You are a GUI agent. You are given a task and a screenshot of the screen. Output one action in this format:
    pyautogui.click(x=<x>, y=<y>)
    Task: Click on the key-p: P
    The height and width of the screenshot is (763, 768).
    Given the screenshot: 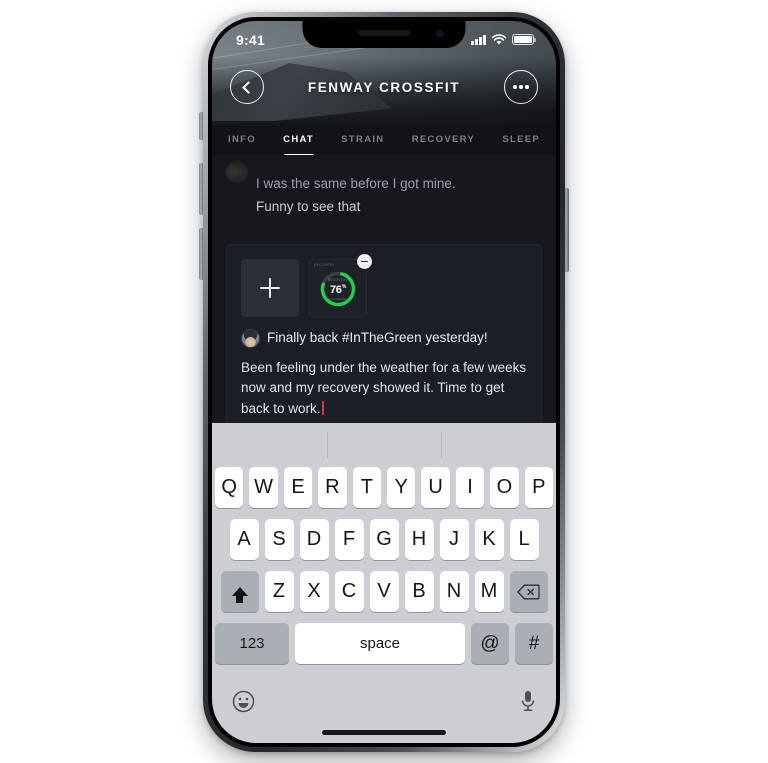 What is the action you would take?
    pyautogui.click(x=539, y=487)
    